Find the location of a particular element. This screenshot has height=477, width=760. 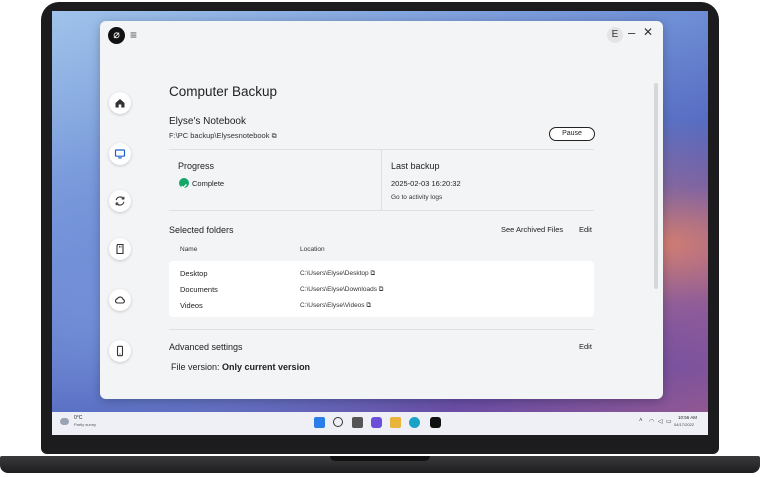

cloud-icon is located at coordinates (120, 300).